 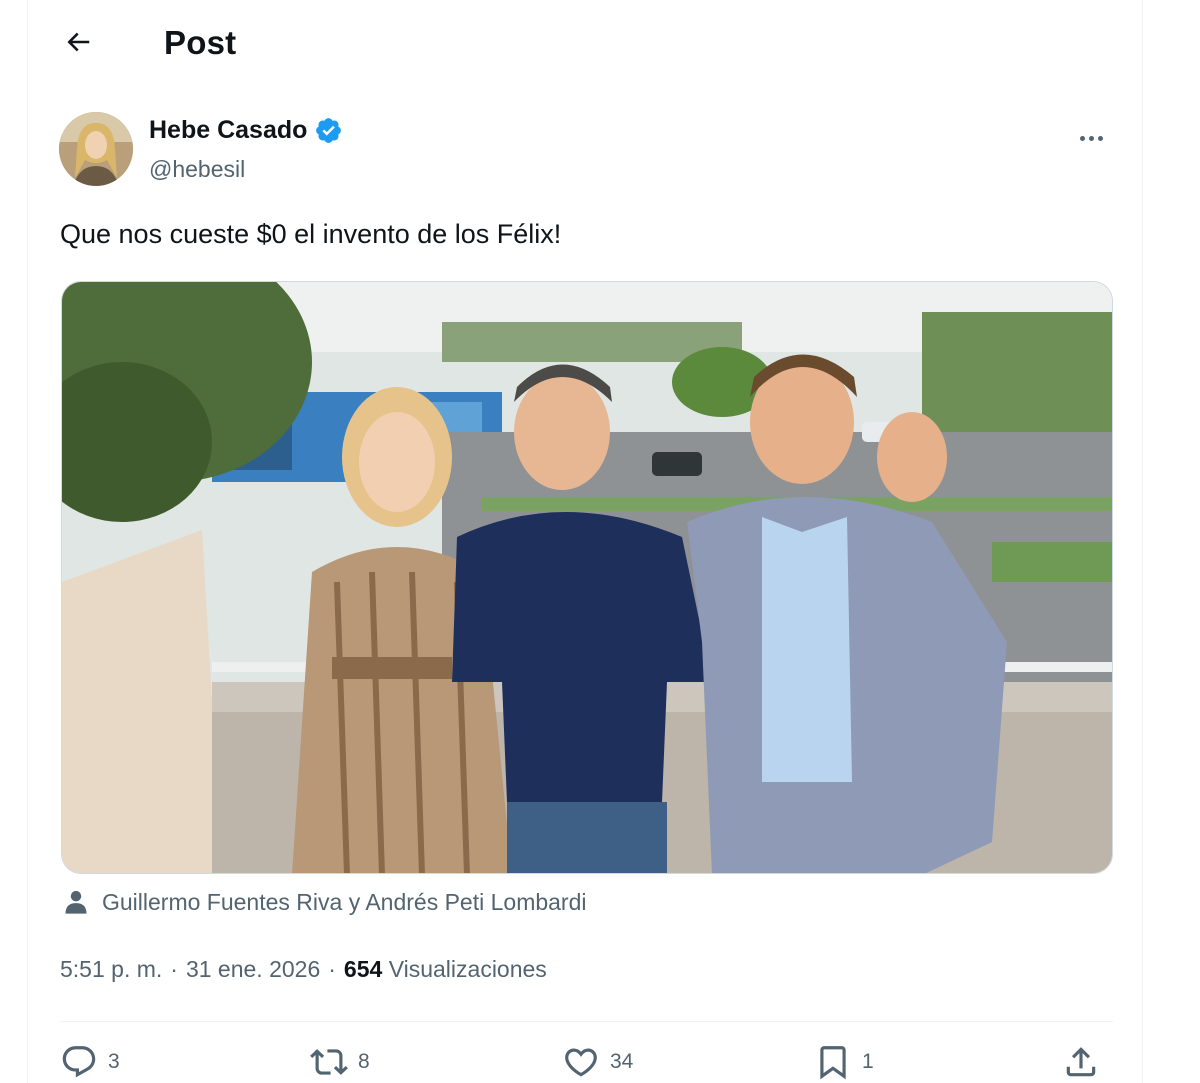 I want to click on views-label: Visualizaciones, so click(x=467, y=969).